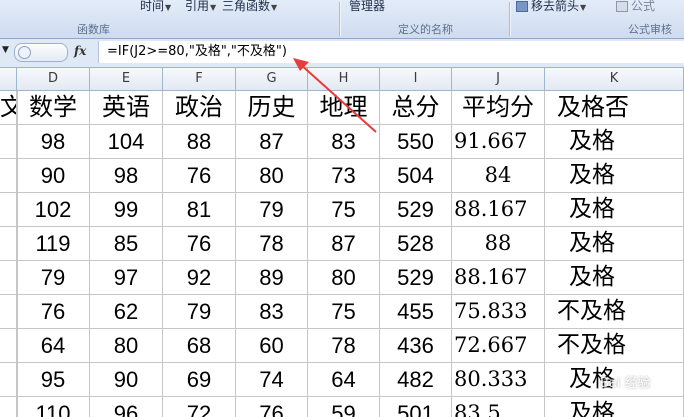 The width and height of the screenshot is (684, 417). What do you see at coordinates (53, 380) in the screenshot?
I see `table-cell: 95` at bounding box center [53, 380].